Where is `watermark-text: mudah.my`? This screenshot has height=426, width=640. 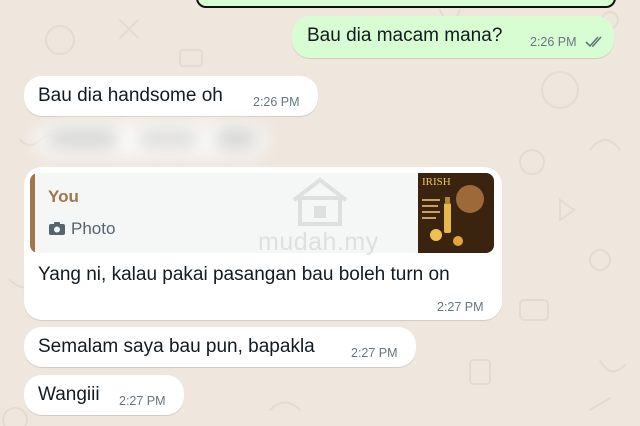 watermark-text: mudah.my is located at coordinates (318, 242).